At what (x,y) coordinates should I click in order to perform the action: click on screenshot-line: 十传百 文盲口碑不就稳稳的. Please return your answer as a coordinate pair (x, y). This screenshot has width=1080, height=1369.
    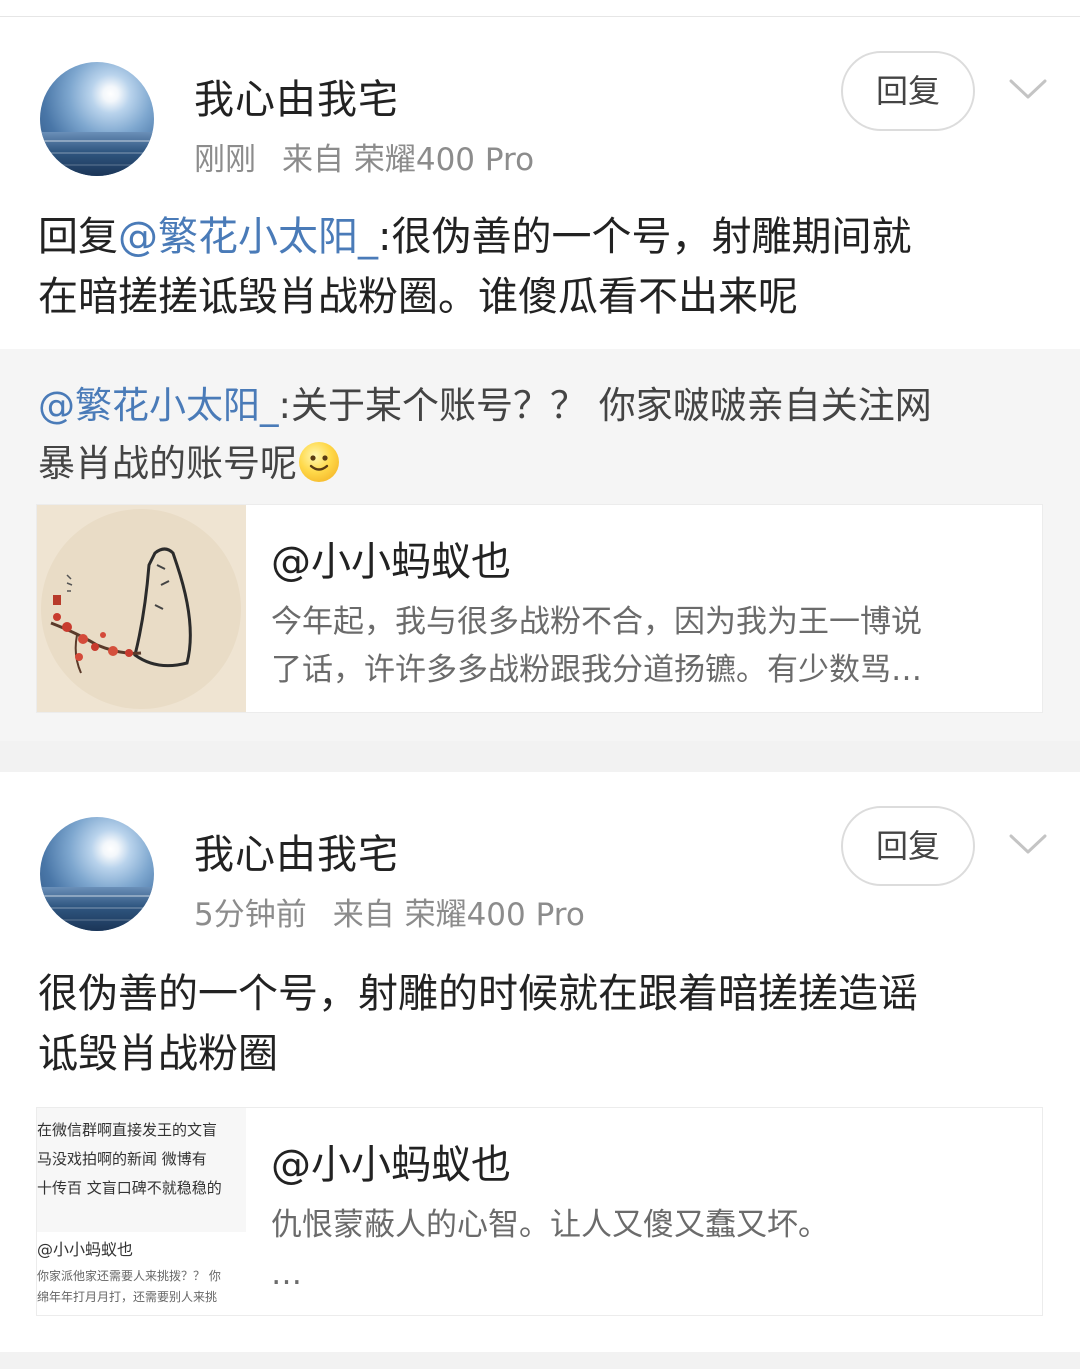
    Looking at the image, I should click on (129, 1188).